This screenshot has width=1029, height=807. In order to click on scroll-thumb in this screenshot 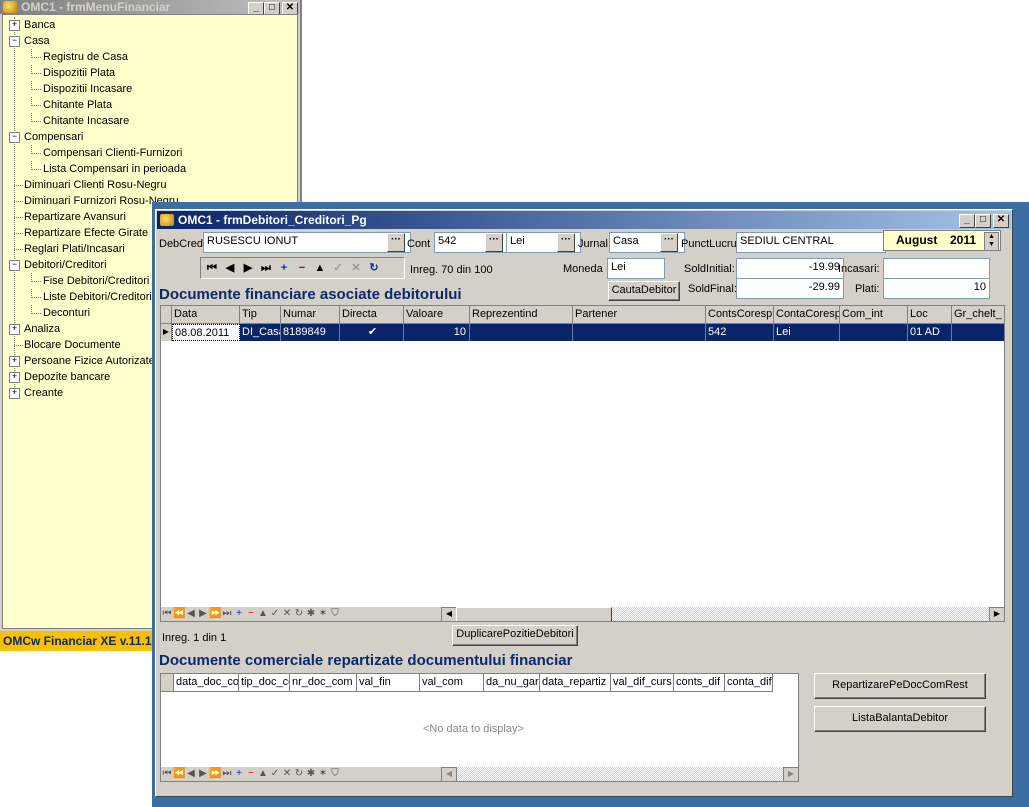, I will do `click(534, 614)`.